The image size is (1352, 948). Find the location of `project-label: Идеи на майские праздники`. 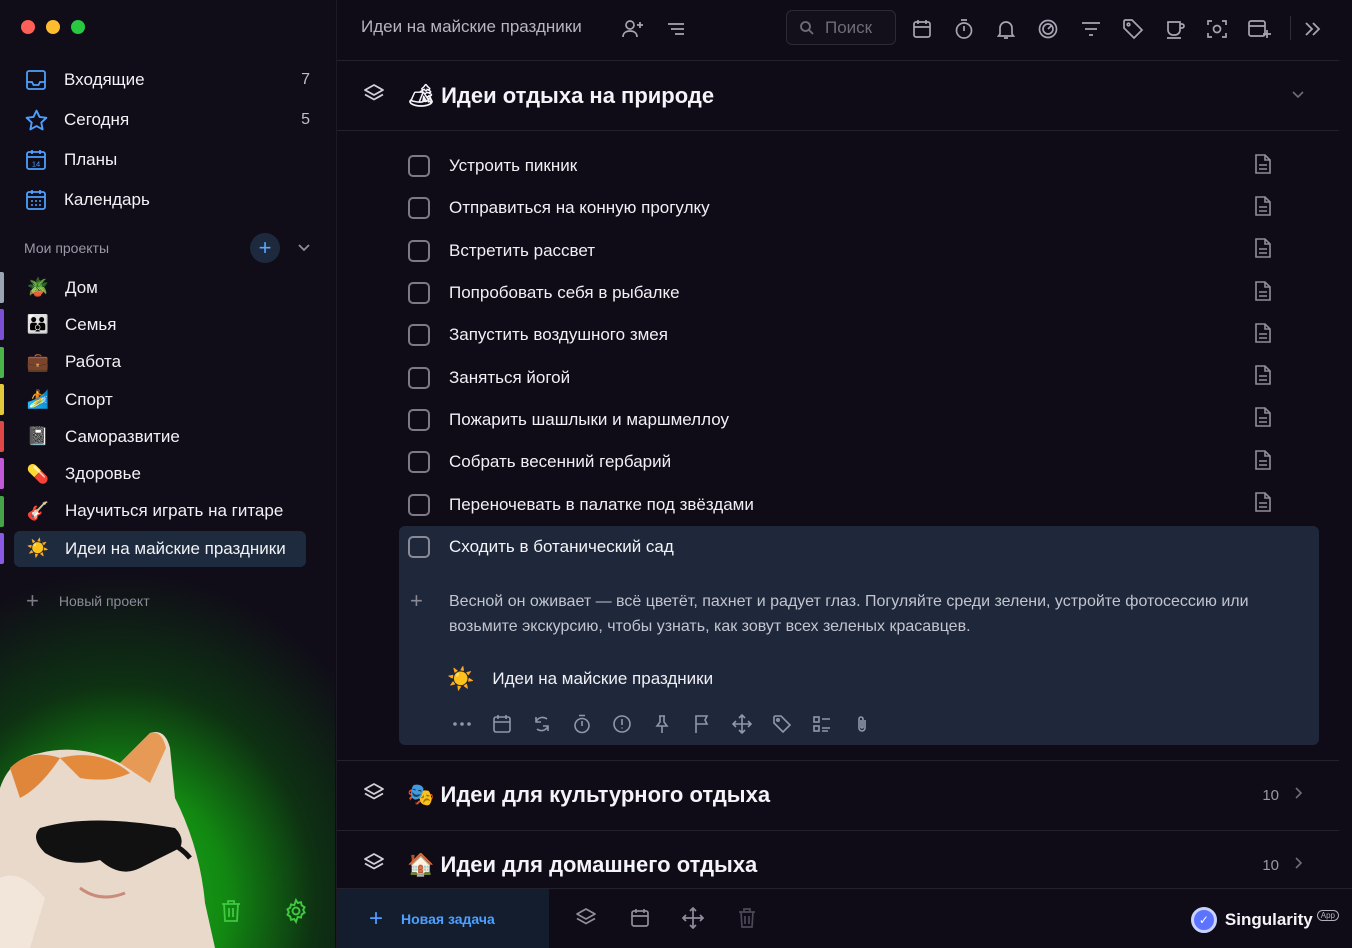

project-label: Идеи на майские праздники is located at coordinates (175, 548).